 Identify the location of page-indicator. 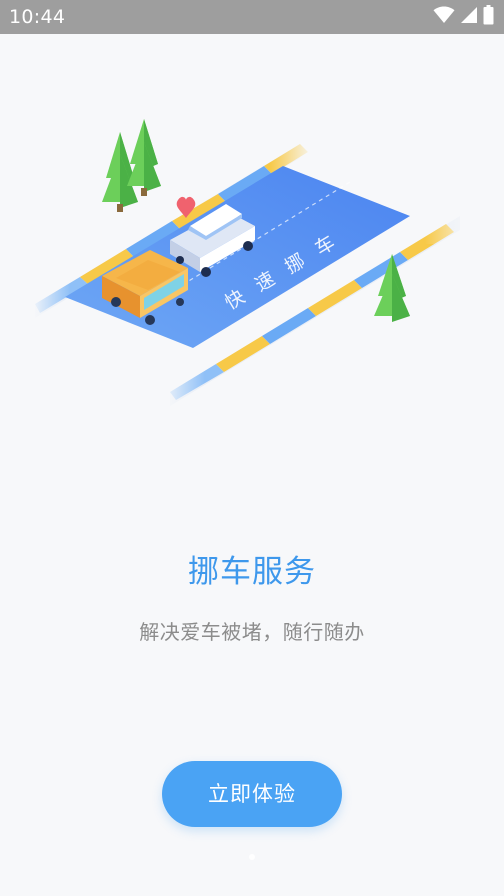
(252, 858).